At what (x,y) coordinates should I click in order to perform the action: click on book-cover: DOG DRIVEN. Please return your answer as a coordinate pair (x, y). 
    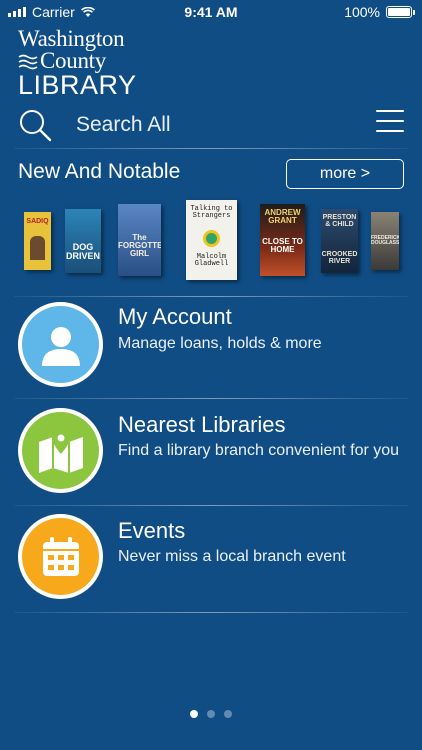
    Looking at the image, I should click on (83, 241).